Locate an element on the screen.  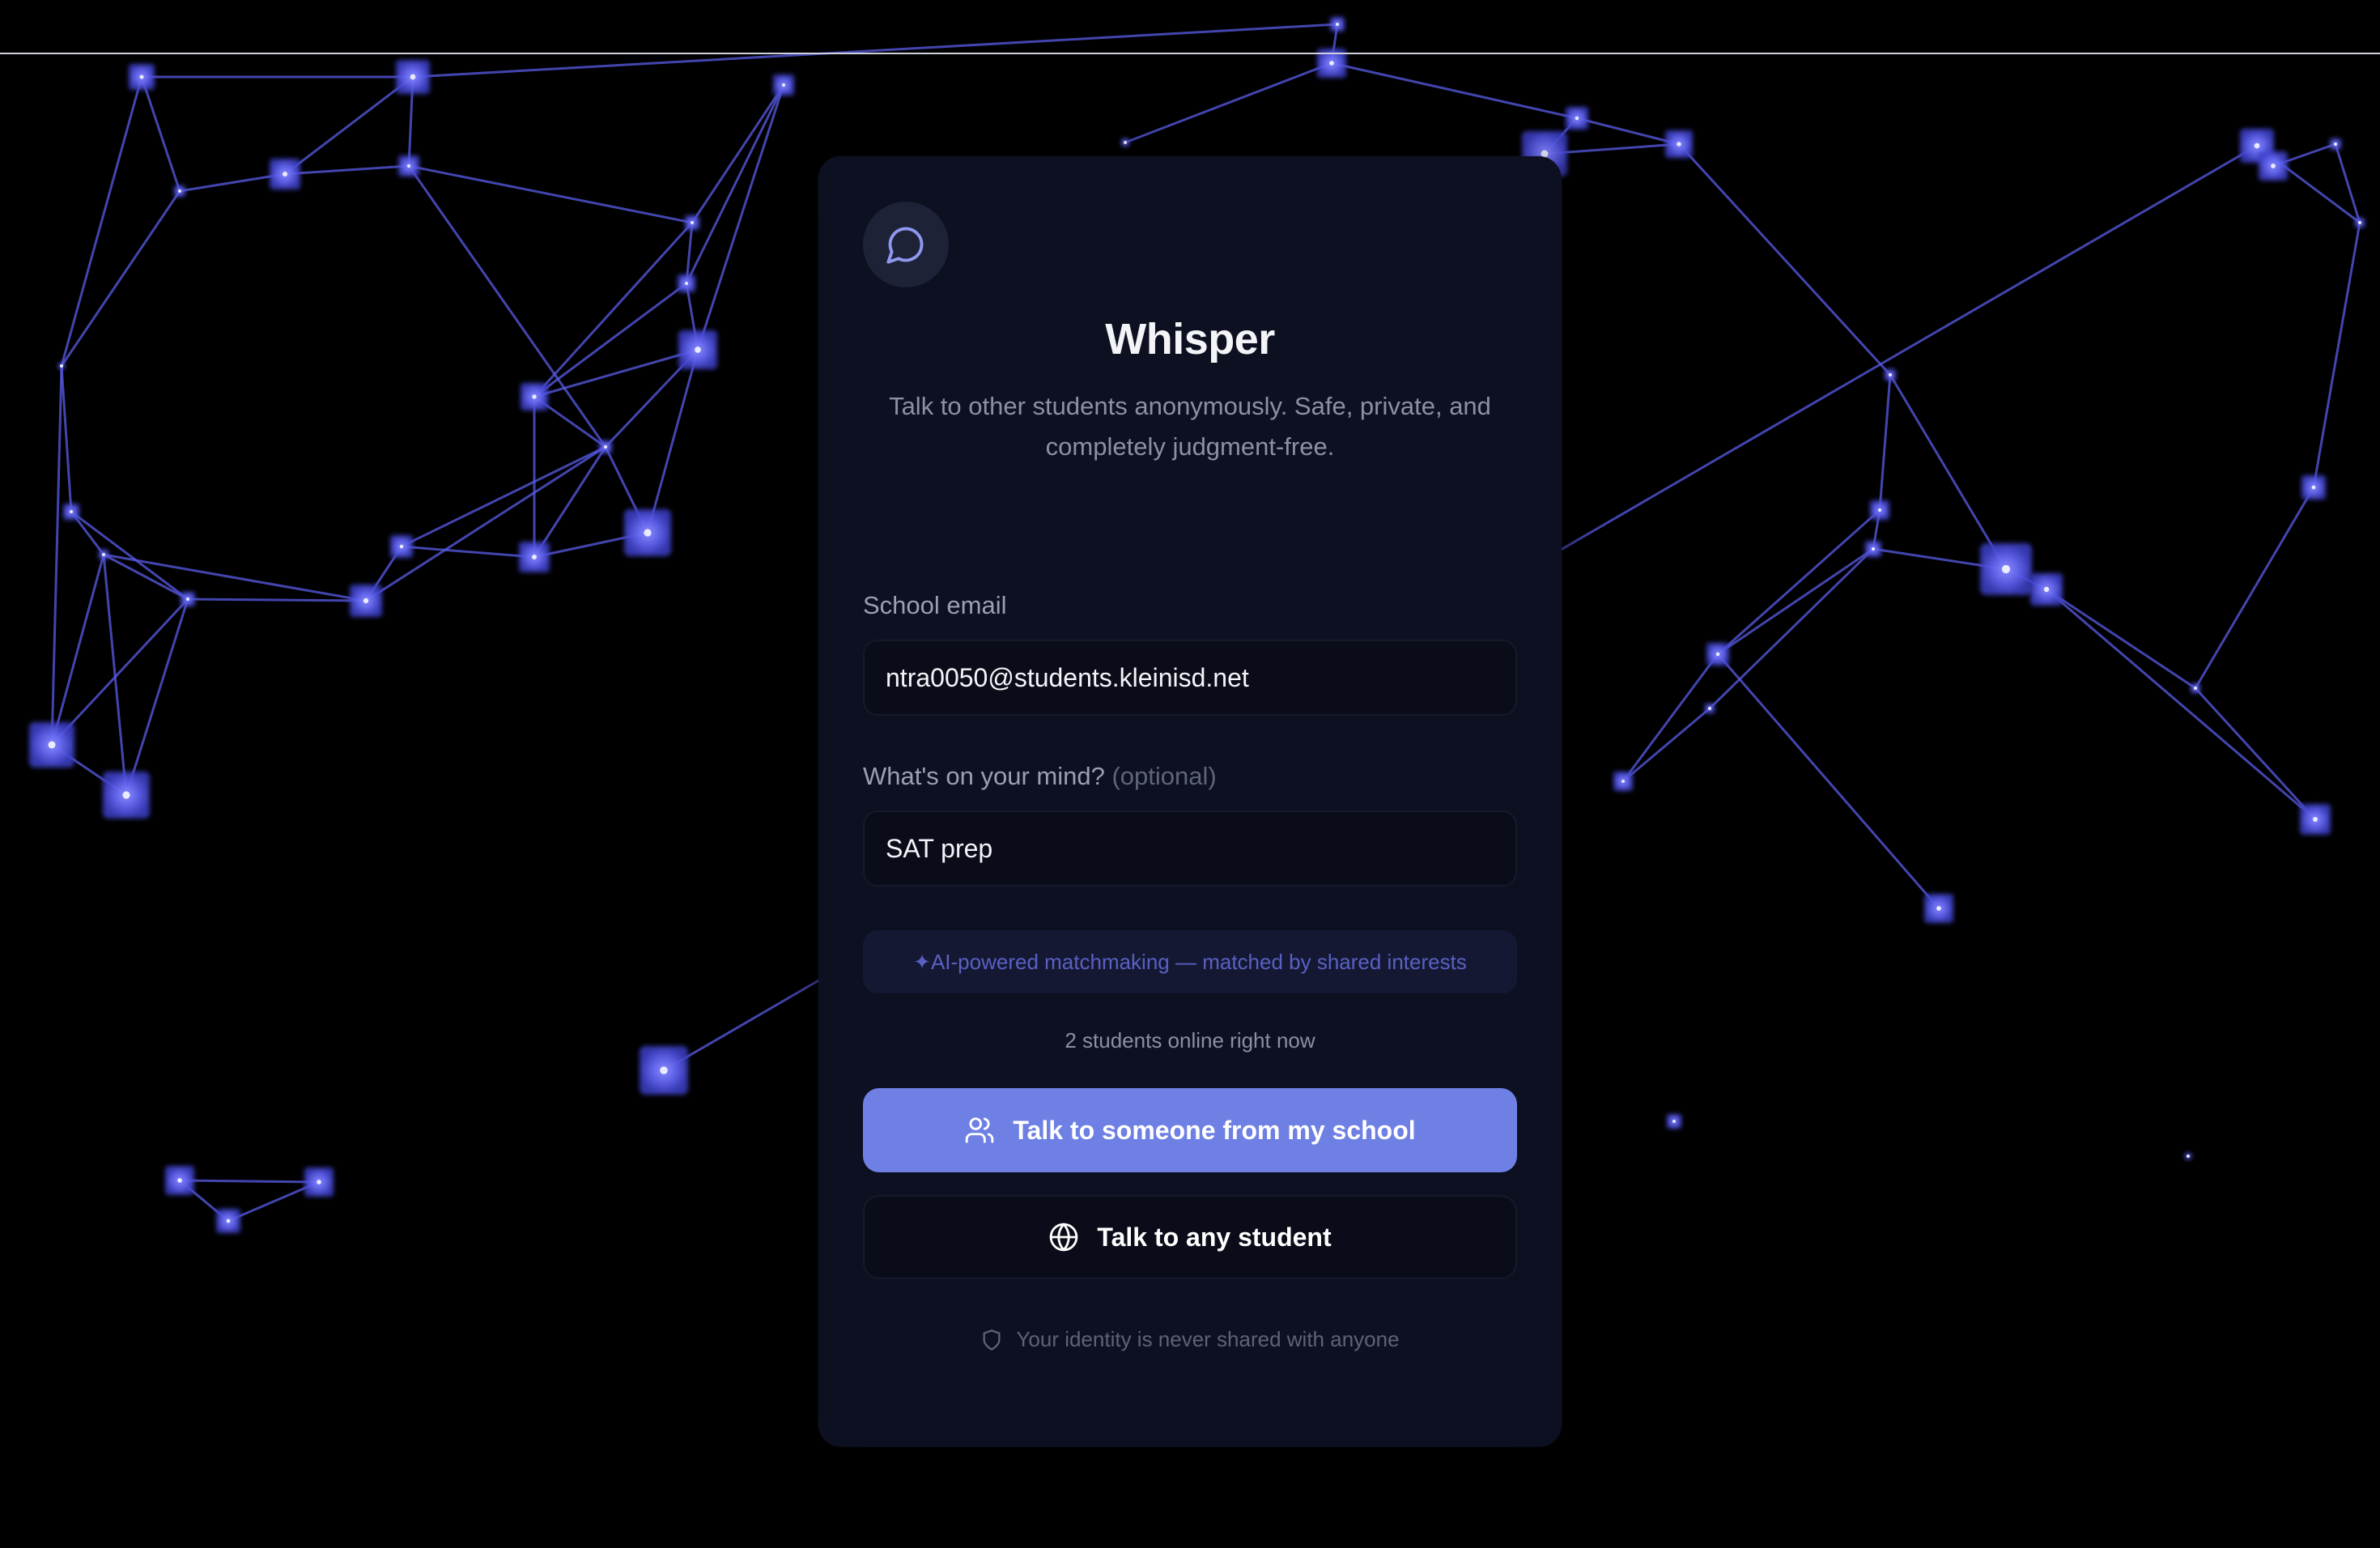
optional-tag: (optional) is located at coordinates (1164, 776).